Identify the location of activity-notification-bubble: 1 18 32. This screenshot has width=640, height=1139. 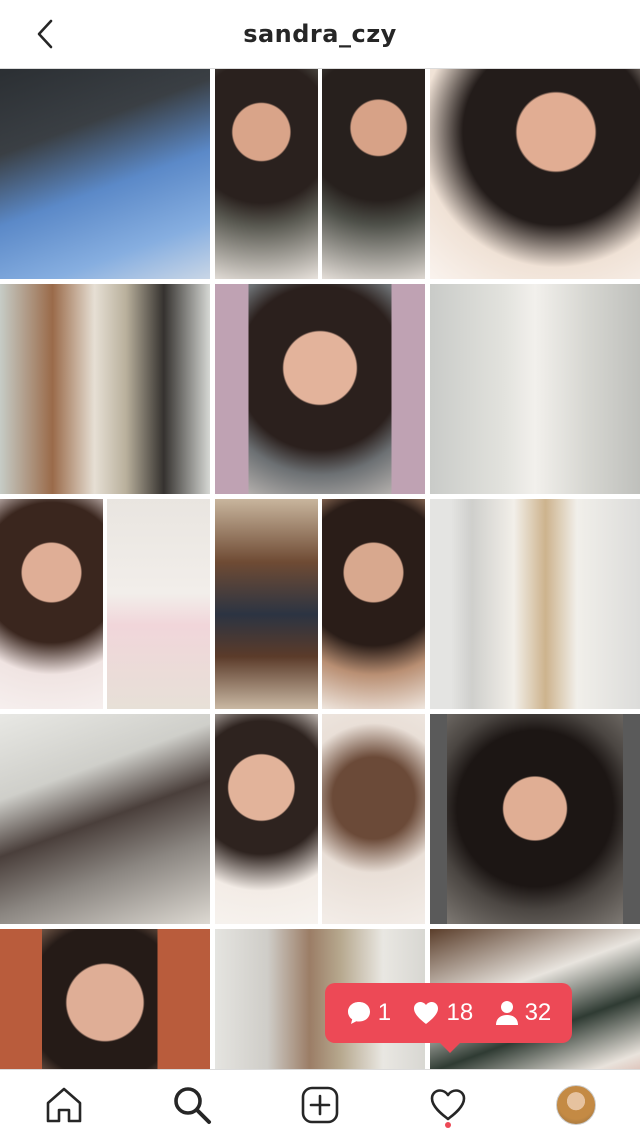
(448, 1018).